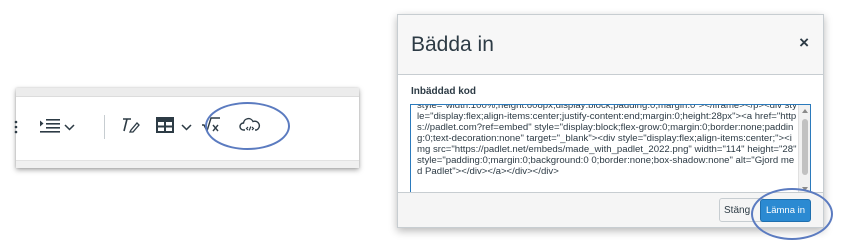 The height and width of the screenshot is (249, 850). What do you see at coordinates (742, 210) in the screenshot?
I see `cancel-button: Stäng` at bounding box center [742, 210].